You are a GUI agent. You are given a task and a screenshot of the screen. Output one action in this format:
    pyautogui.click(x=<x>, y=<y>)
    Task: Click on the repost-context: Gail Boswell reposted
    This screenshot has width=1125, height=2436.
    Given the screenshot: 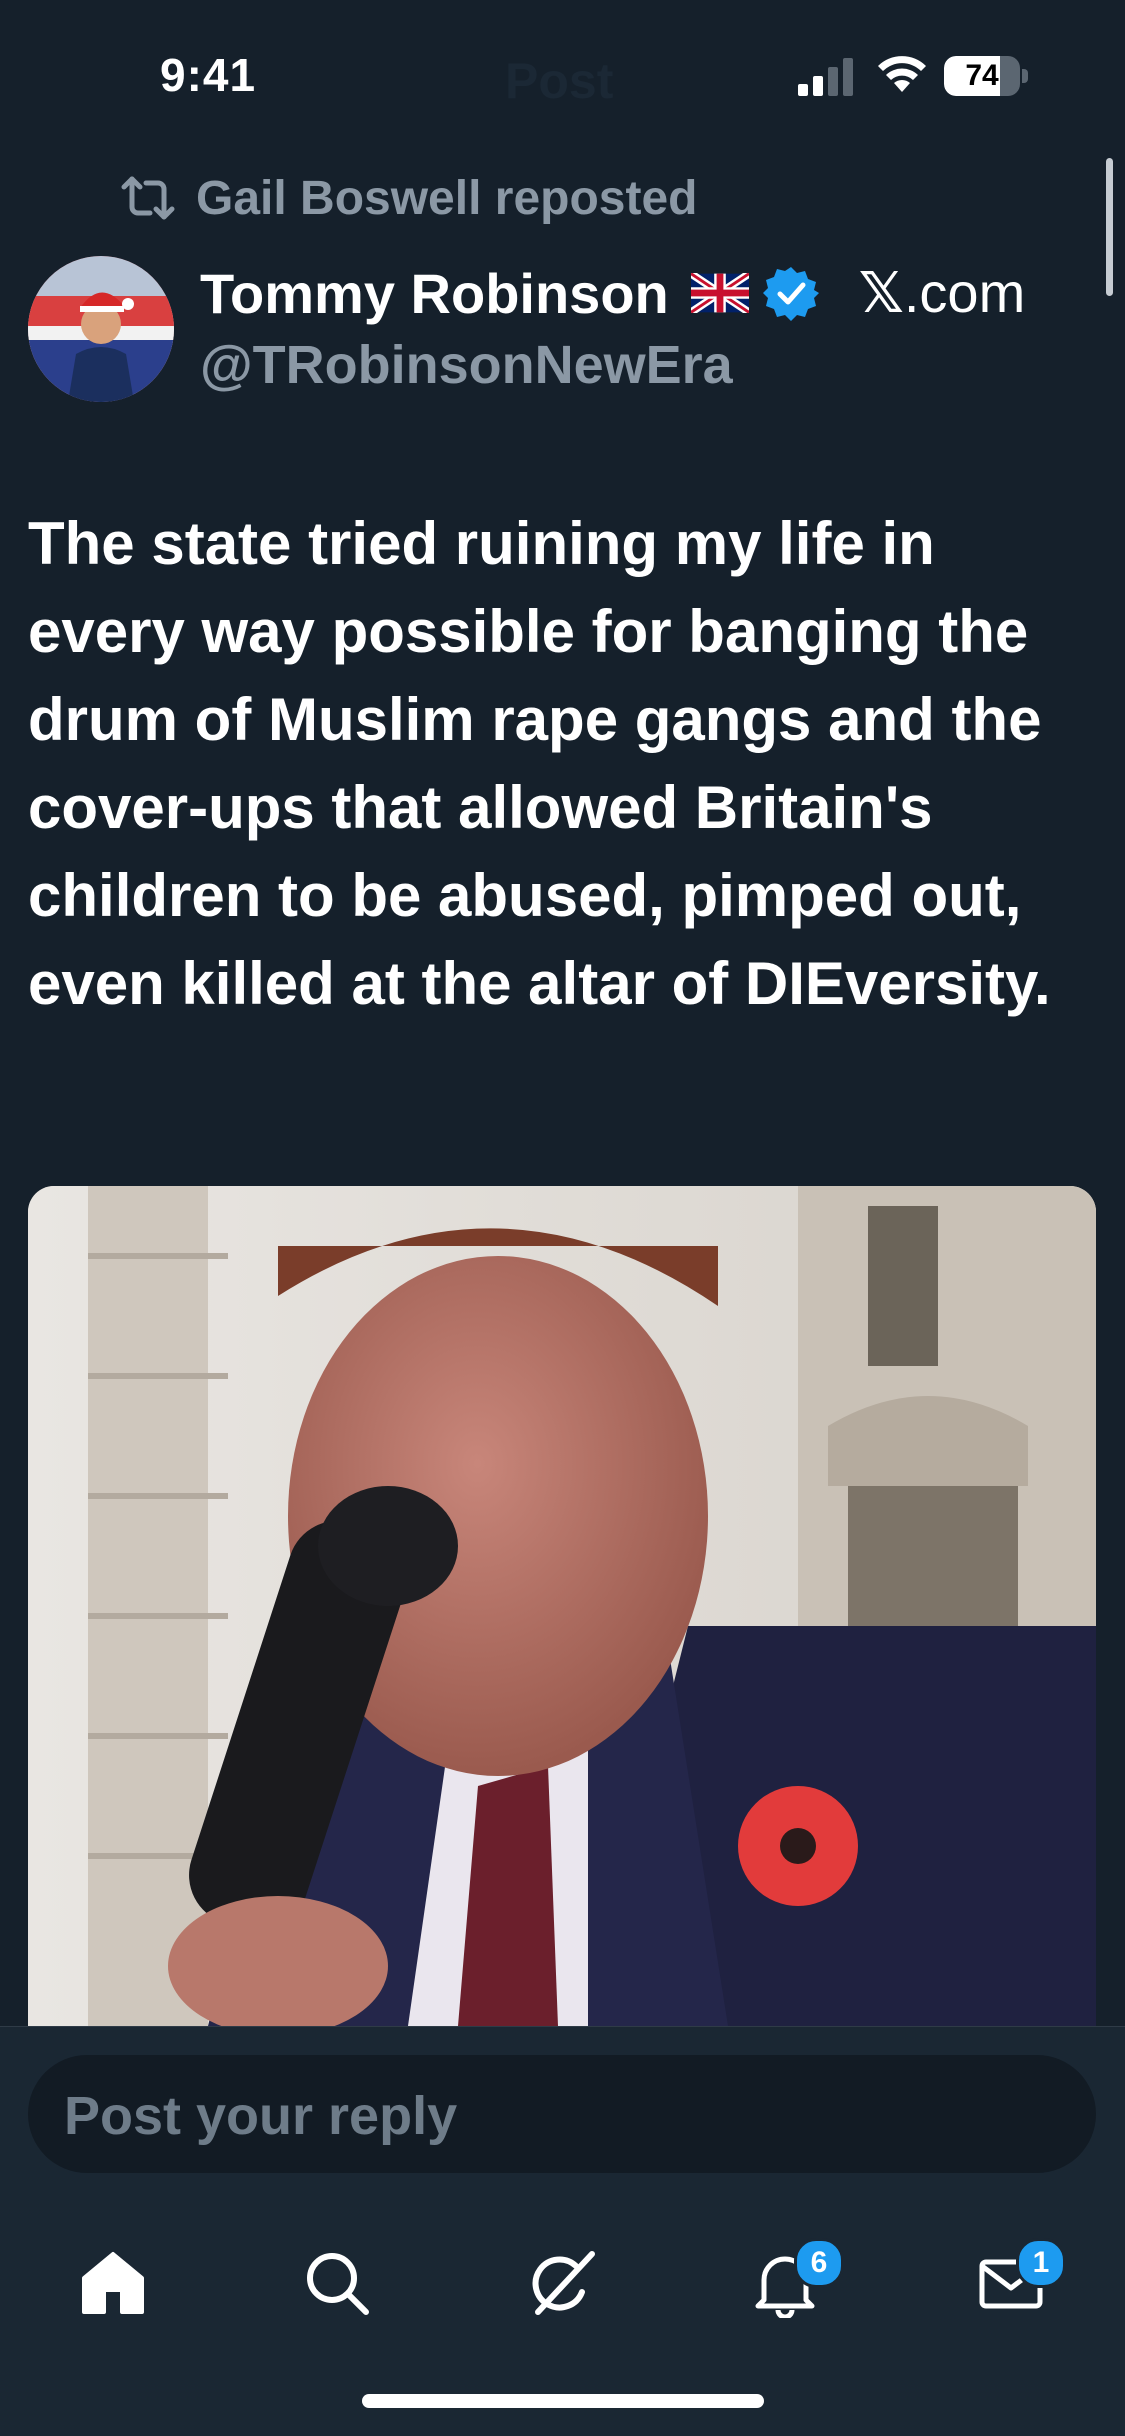 What is the action you would take?
    pyautogui.click(x=408, y=198)
    